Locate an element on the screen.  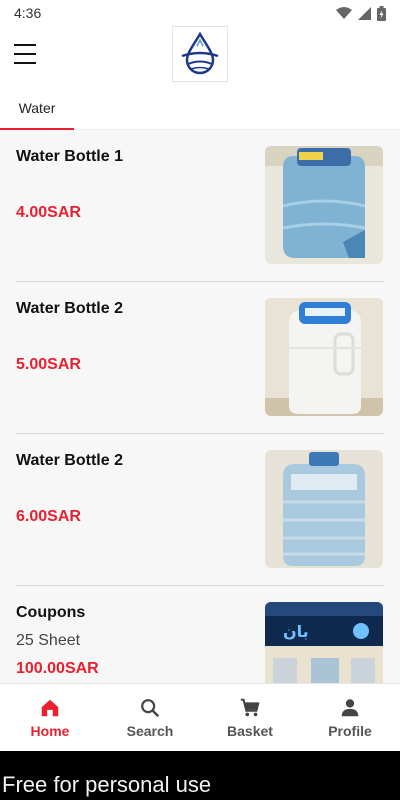
product-name: Coupons is located at coordinates (51, 612).